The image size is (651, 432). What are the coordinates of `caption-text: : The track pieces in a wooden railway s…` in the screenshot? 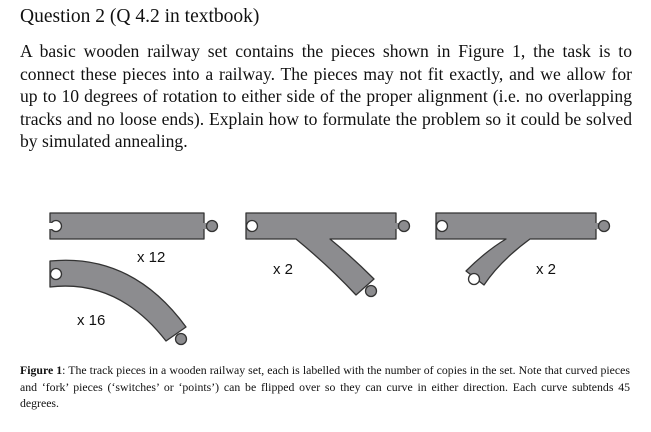 It's located at (325, 386).